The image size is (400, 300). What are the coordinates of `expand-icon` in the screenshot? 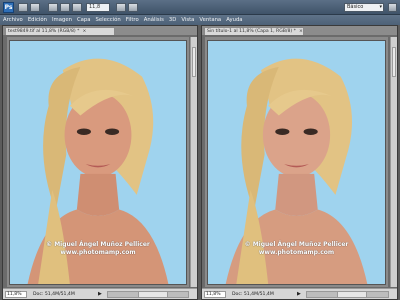 It's located at (392, 7).